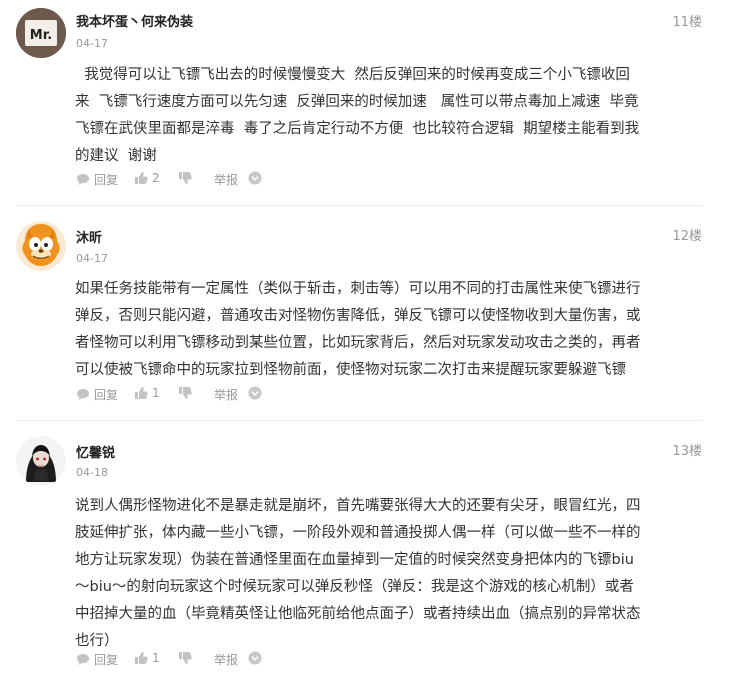 The image size is (740, 675). What do you see at coordinates (358, 316) in the screenshot?
I see `comment-line: 弹反，否则只能闪避，普通攻击对怪物伤害降低，弹反飞镖可以使怪物收到大量伤害，或` at bounding box center [358, 316].